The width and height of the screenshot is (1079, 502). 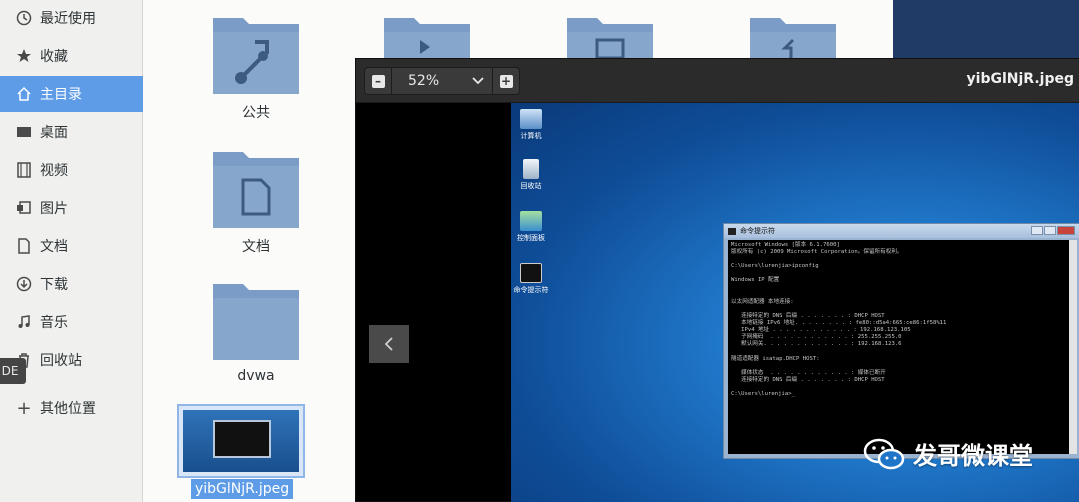 I want to click on previous-image-button, so click(x=389, y=344).